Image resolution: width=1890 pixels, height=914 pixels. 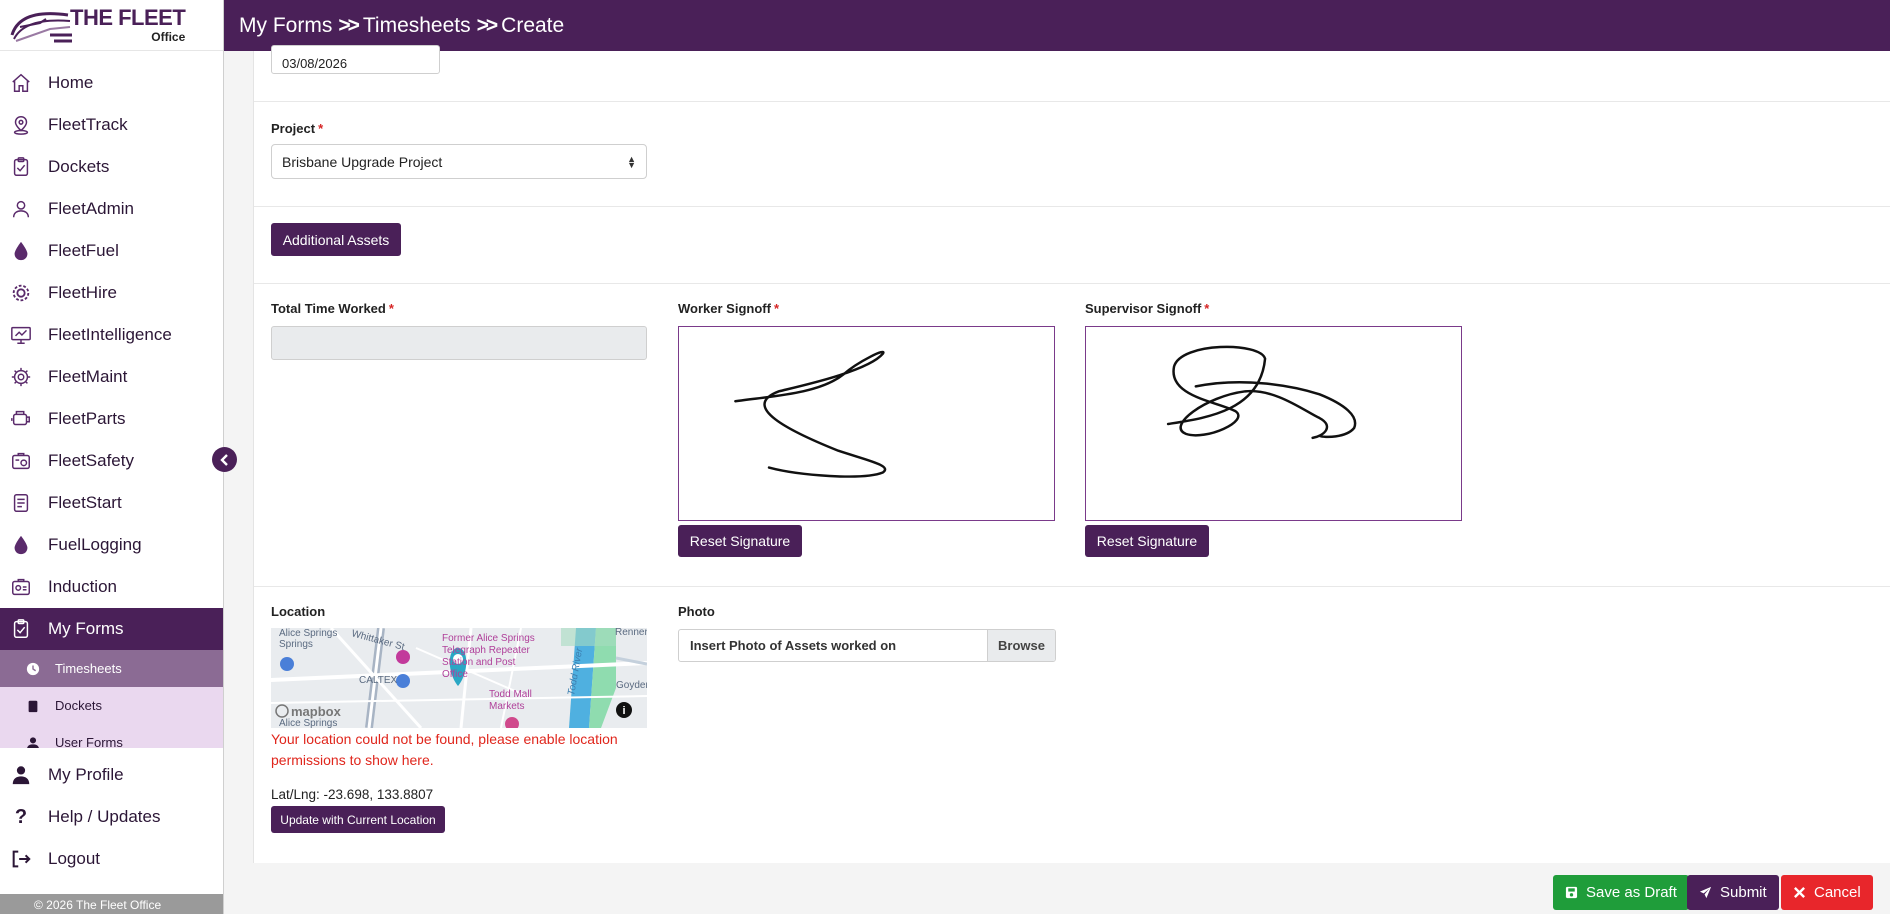 What do you see at coordinates (86, 628) in the screenshot?
I see `sidebar-item-label: My Forms` at bounding box center [86, 628].